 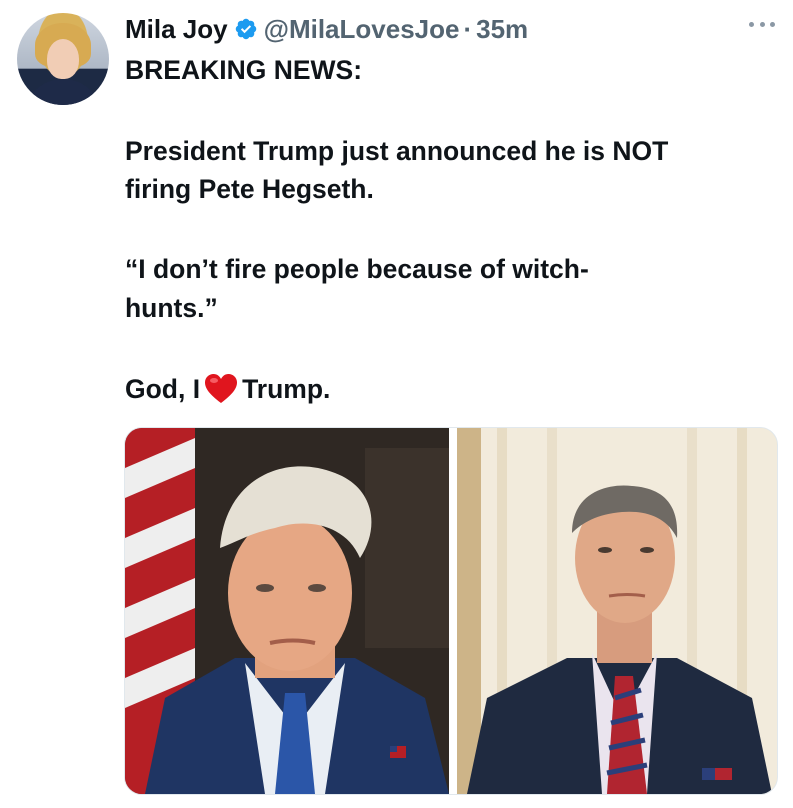 What do you see at coordinates (357, 269) in the screenshot?
I see `tweet-text-line: “I don’t fire people because of witch-` at bounding box center [357, 269].